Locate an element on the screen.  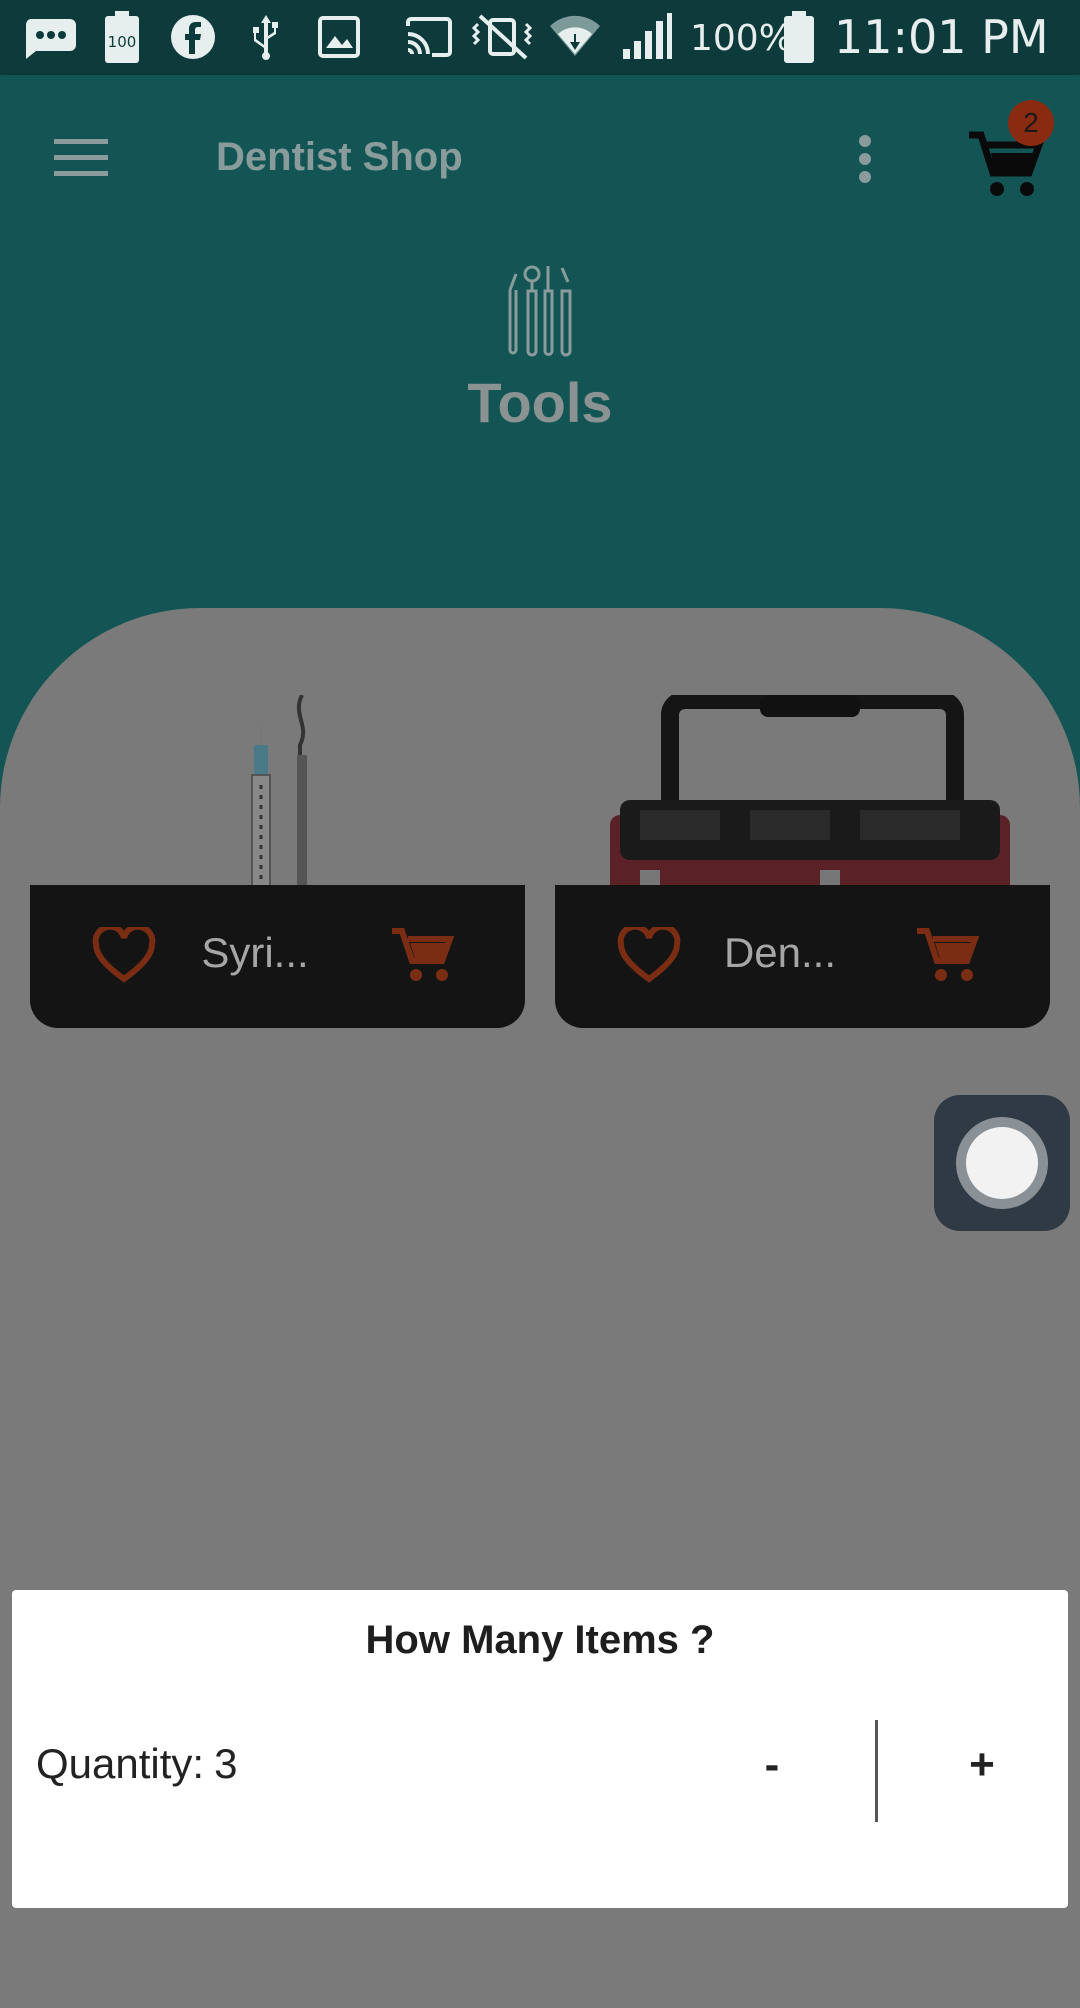
app-title: Dentist Shop is located at coordinates (339, 157).